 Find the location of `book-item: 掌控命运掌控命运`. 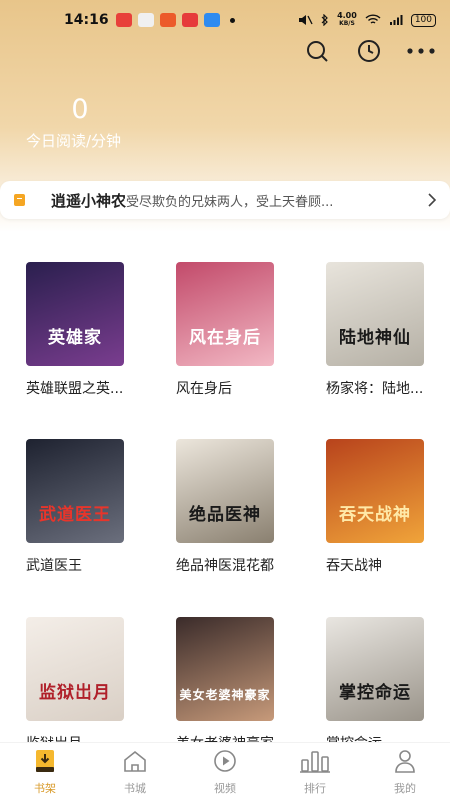

book-item: 掌控命运掌控命运 is located at coordinates (388, 685).